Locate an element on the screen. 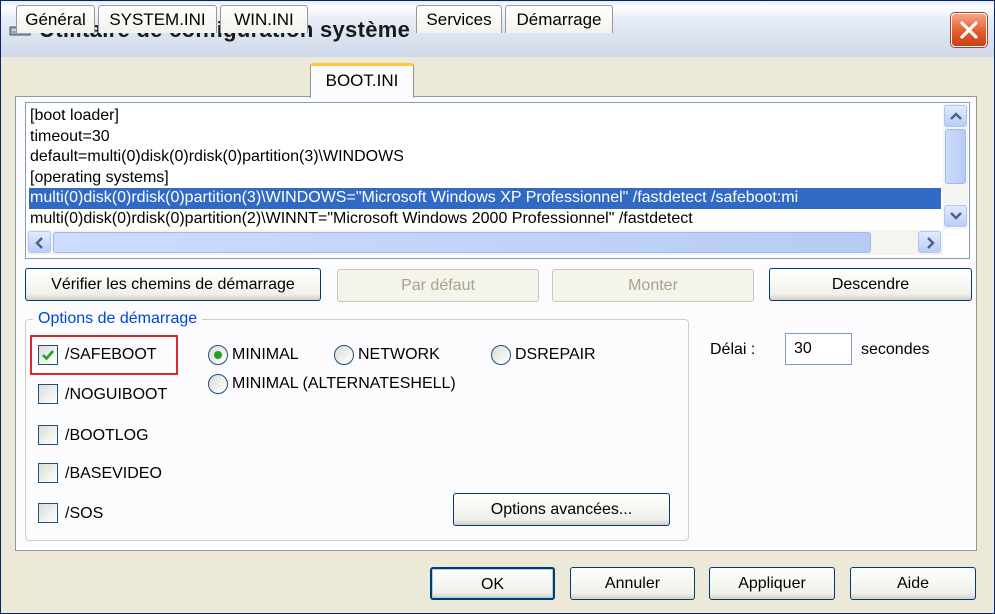 The image size is (995, 614). timeout-input is located at coordinates (818, 349).